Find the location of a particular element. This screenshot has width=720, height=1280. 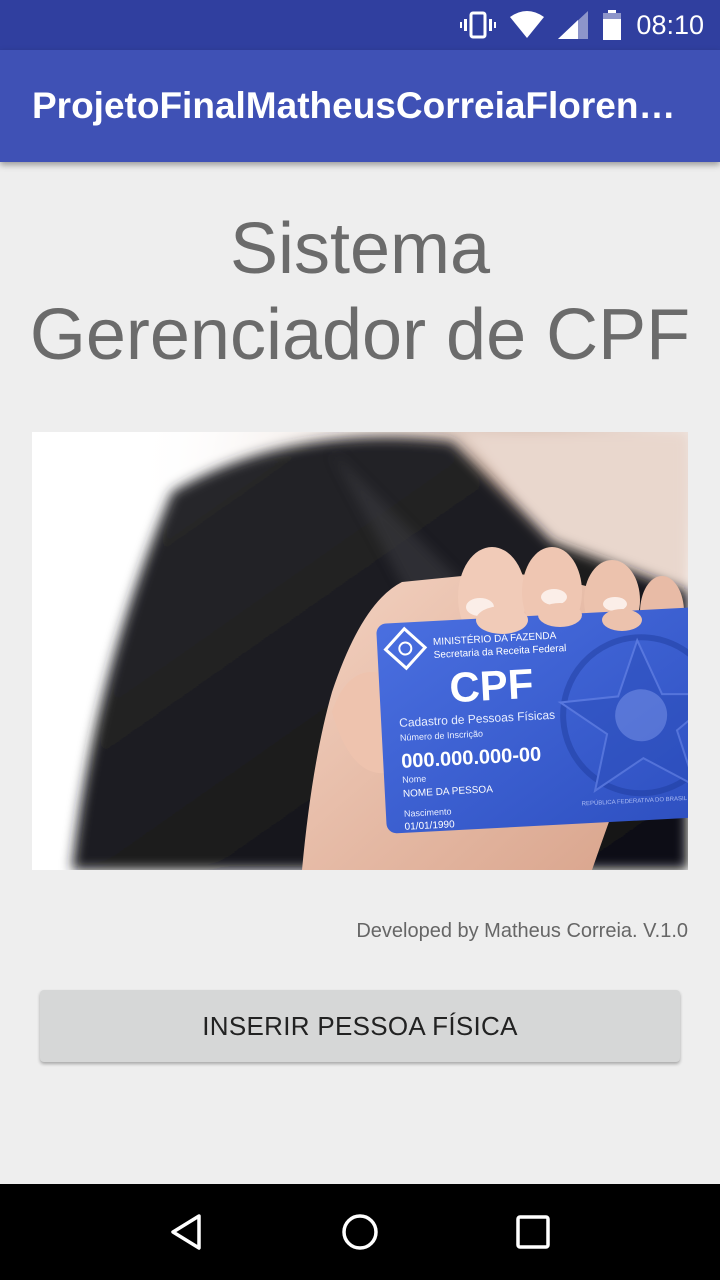

signal-icon is located at coordinates (573, 25).